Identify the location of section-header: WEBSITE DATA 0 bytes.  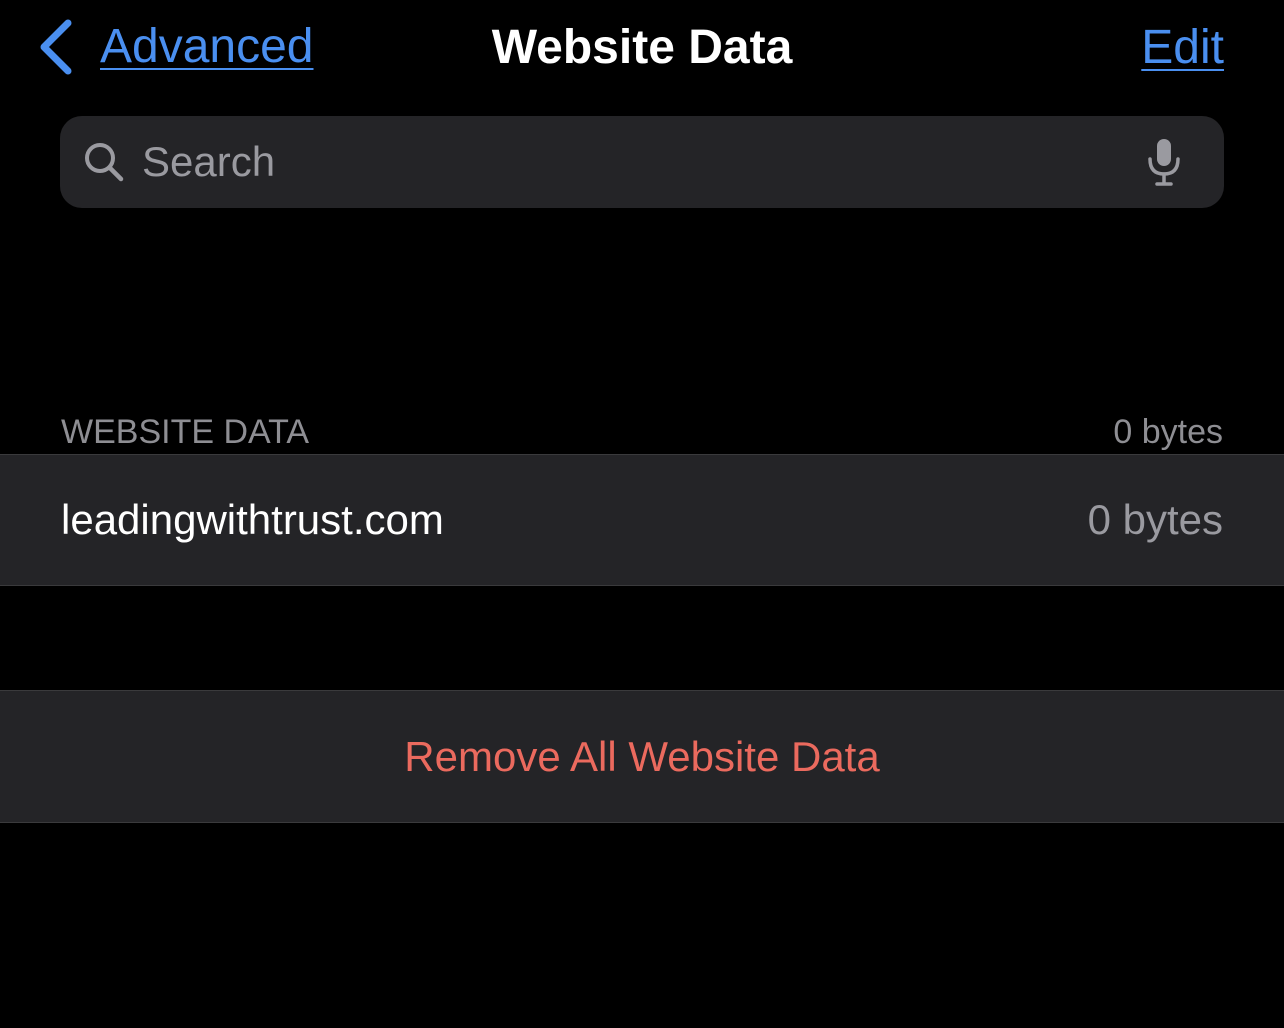
(642, 432).